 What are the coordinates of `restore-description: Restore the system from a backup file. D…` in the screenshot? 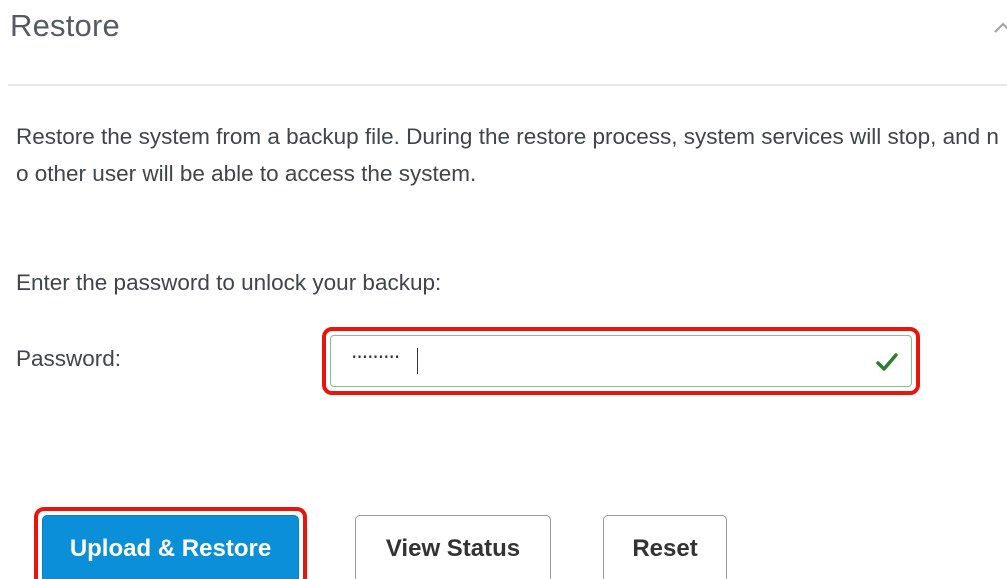 It's located at (507, 155).